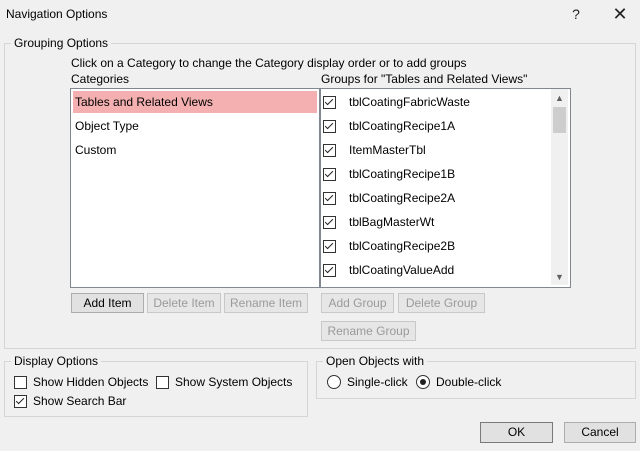 The height and width of the screenshot is (451, 640). I want to click on group-row: tblCoatingFabricWaste, so click(396, 102).